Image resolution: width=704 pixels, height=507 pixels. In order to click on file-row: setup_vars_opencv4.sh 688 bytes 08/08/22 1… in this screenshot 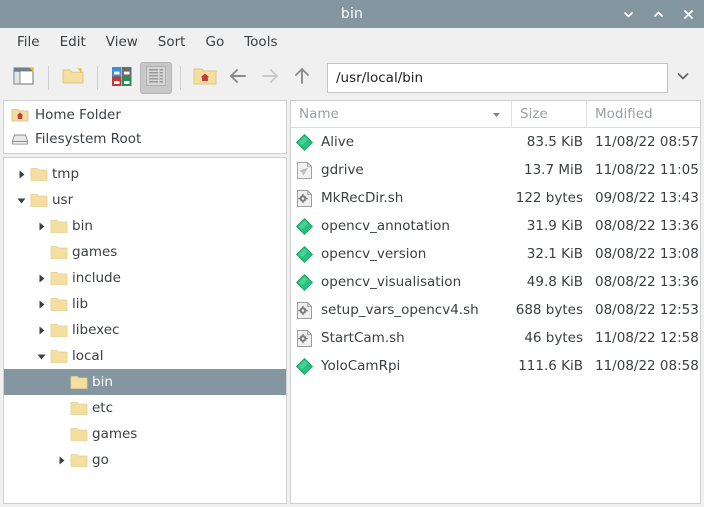, I will do `click(495, 310)`.